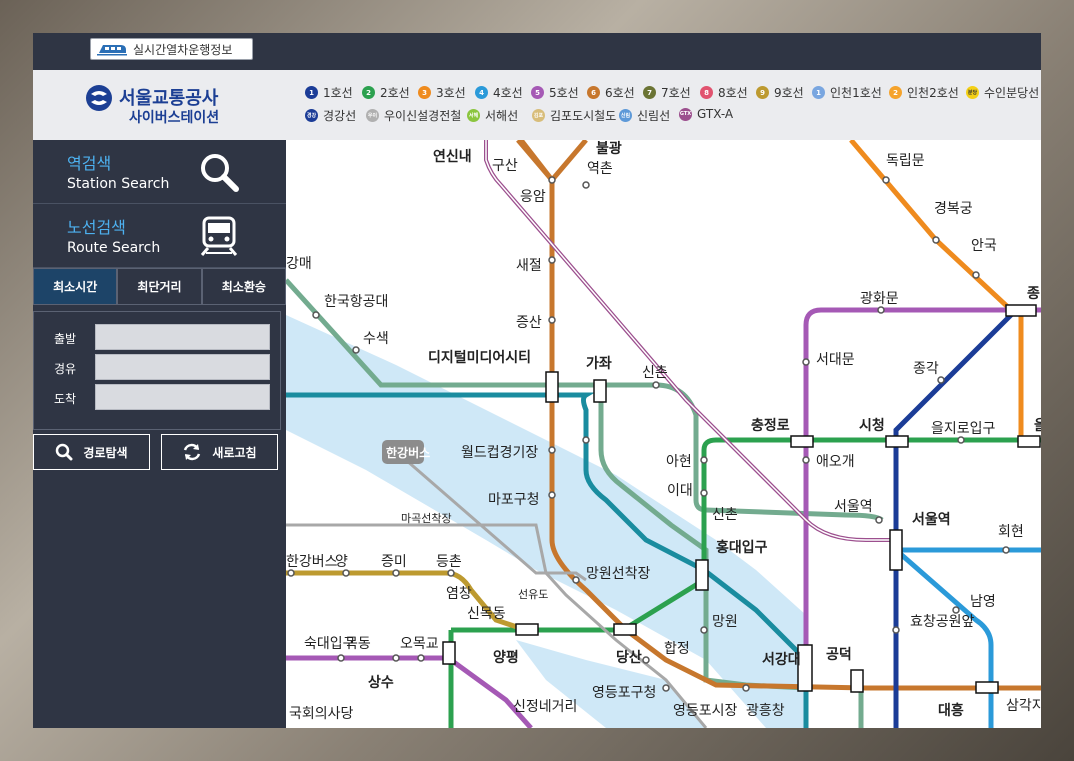 Image resolution: width=1074 pixels, height=761 pixels. Describe the element at coordinates (574, 115) in the screenshot. I see `legend-item-gimpo: 김포 김포도시철도` at that location.